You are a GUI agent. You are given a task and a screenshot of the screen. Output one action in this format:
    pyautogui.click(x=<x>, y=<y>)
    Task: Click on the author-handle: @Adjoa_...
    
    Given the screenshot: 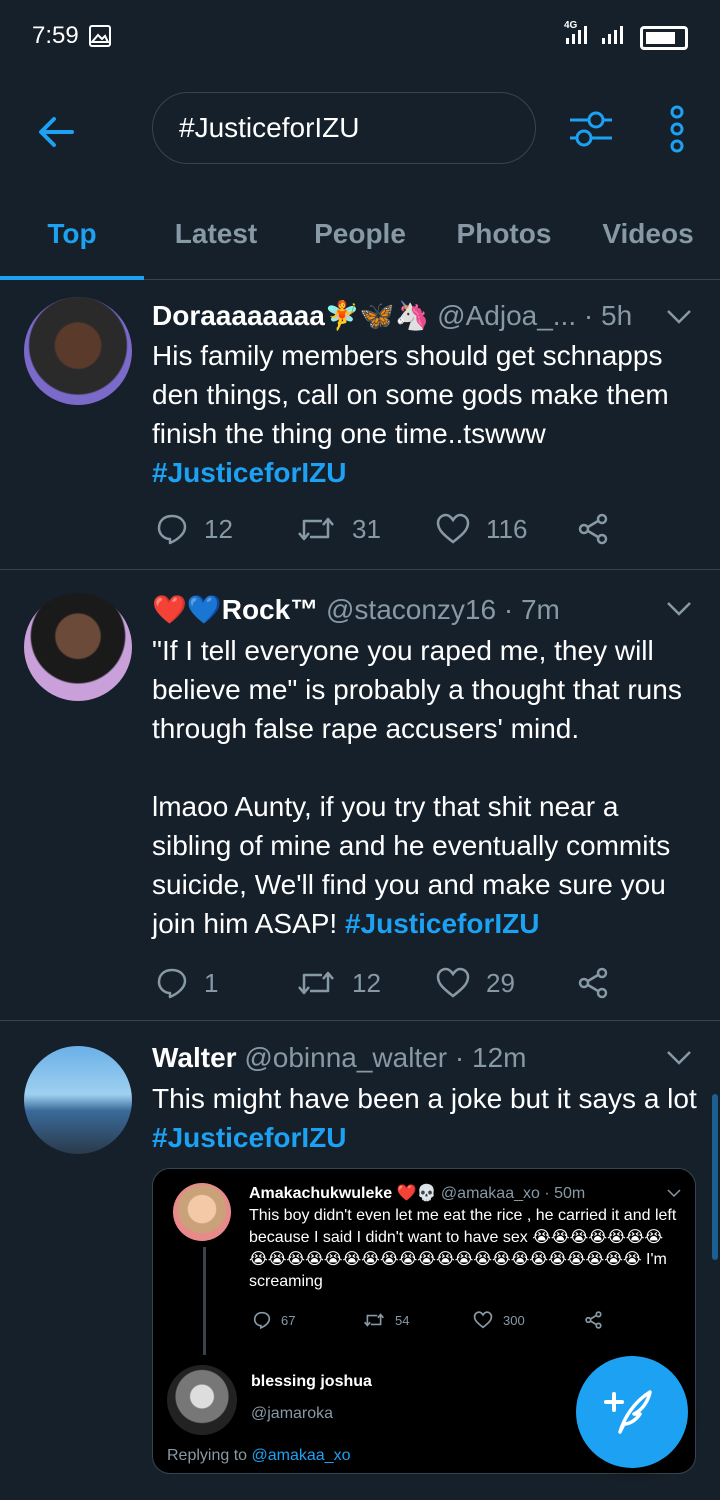 What is the action you would take?
    pyautogui.click(x=507, y=315)
    